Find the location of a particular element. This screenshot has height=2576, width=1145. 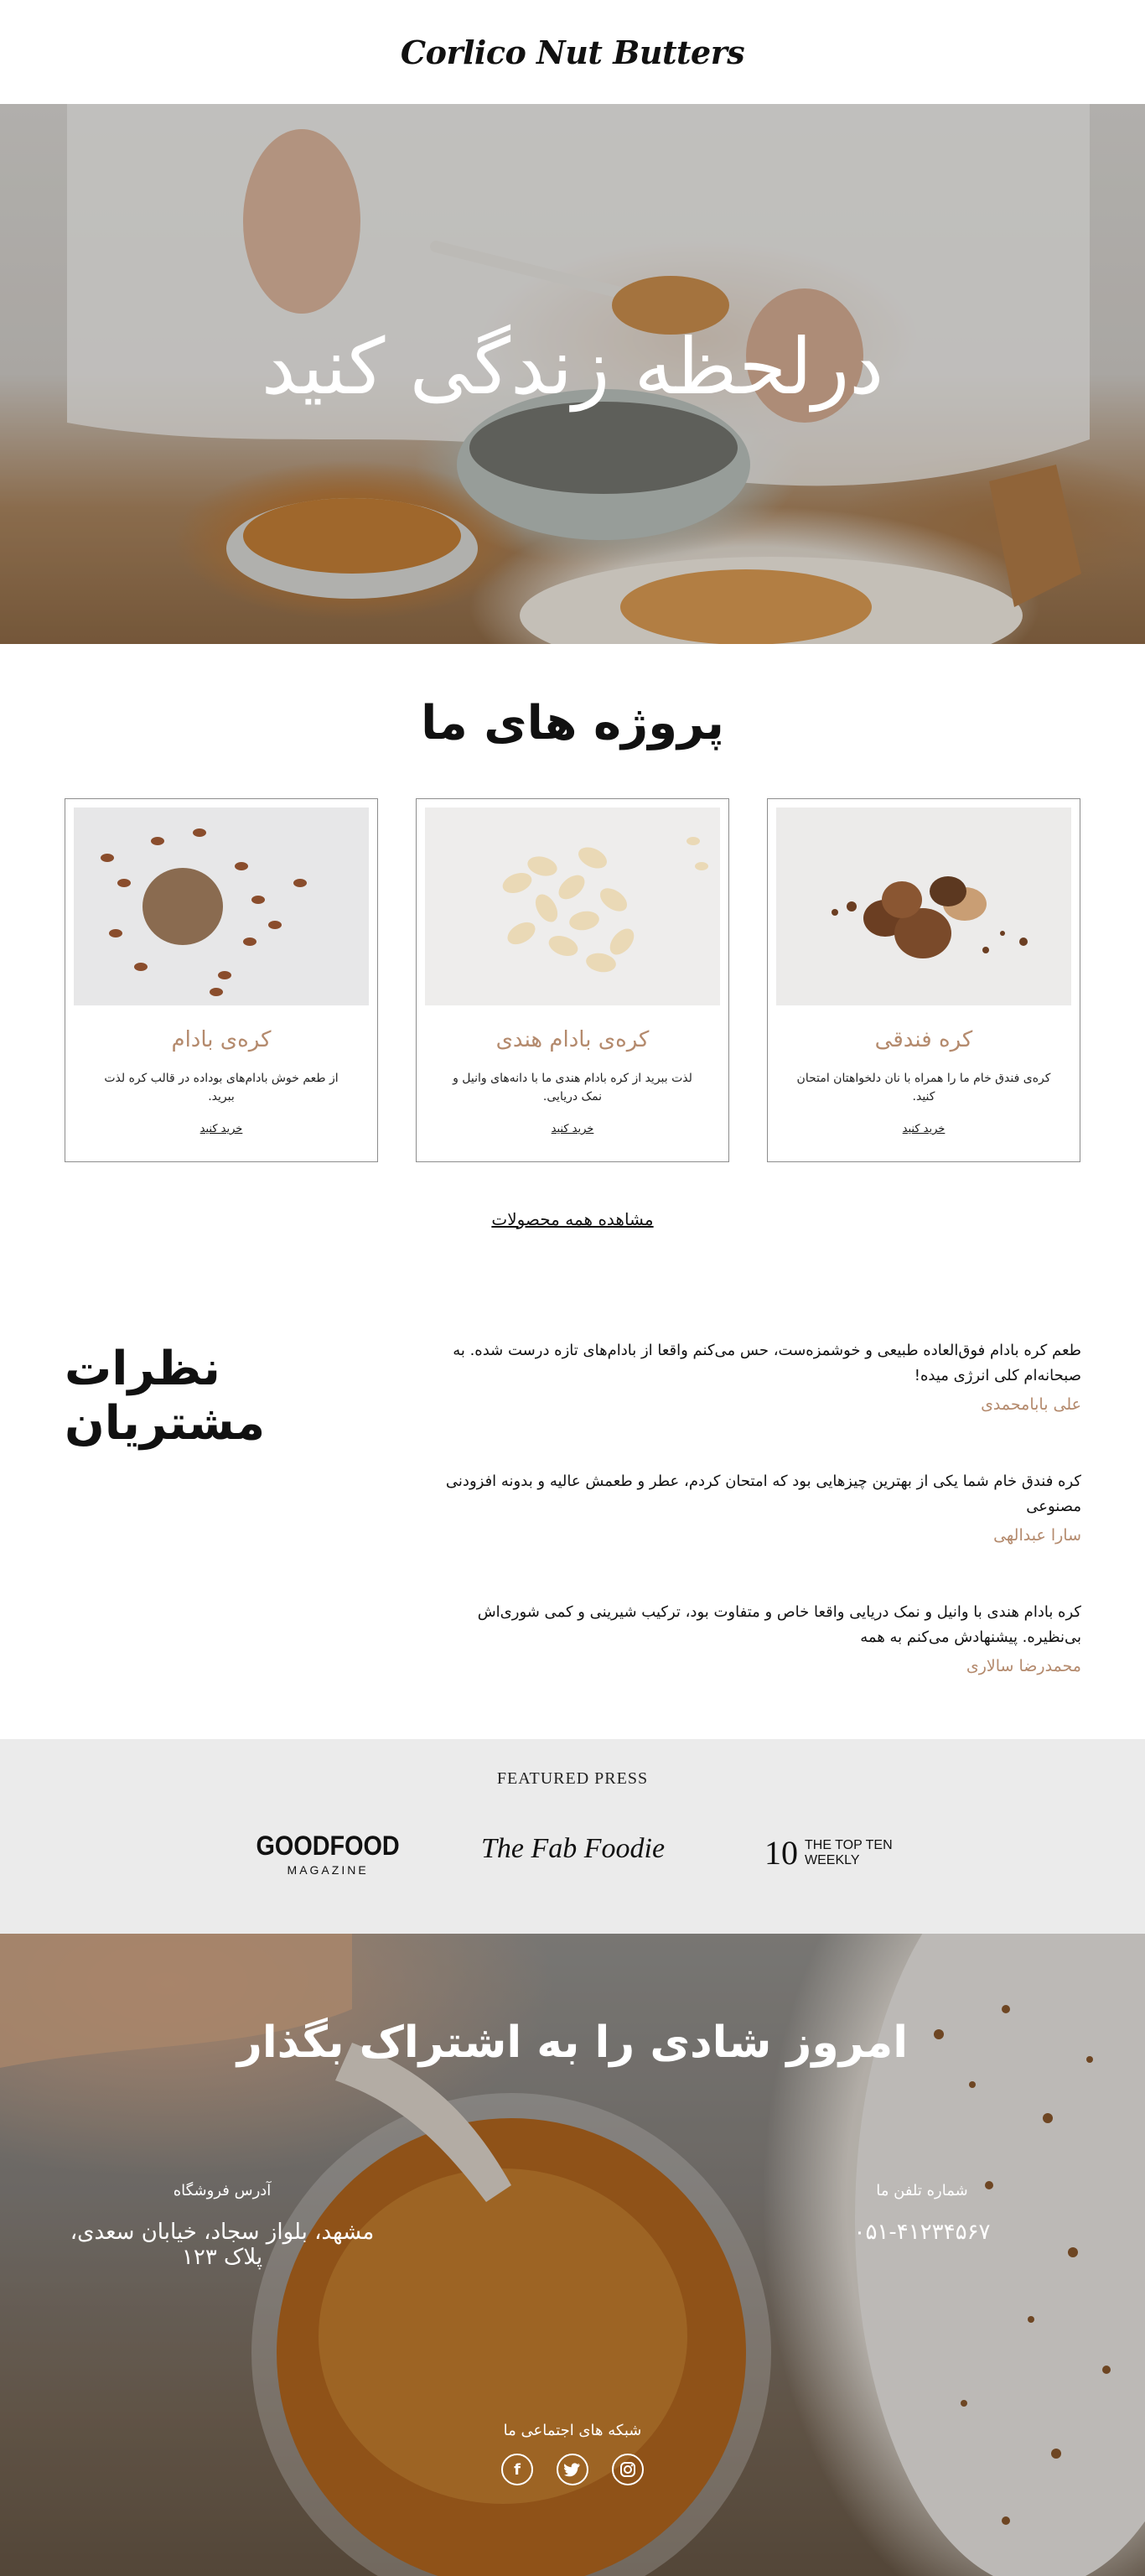

address-label: آدرس فروشگاه is located at coordinates (223, 2190).